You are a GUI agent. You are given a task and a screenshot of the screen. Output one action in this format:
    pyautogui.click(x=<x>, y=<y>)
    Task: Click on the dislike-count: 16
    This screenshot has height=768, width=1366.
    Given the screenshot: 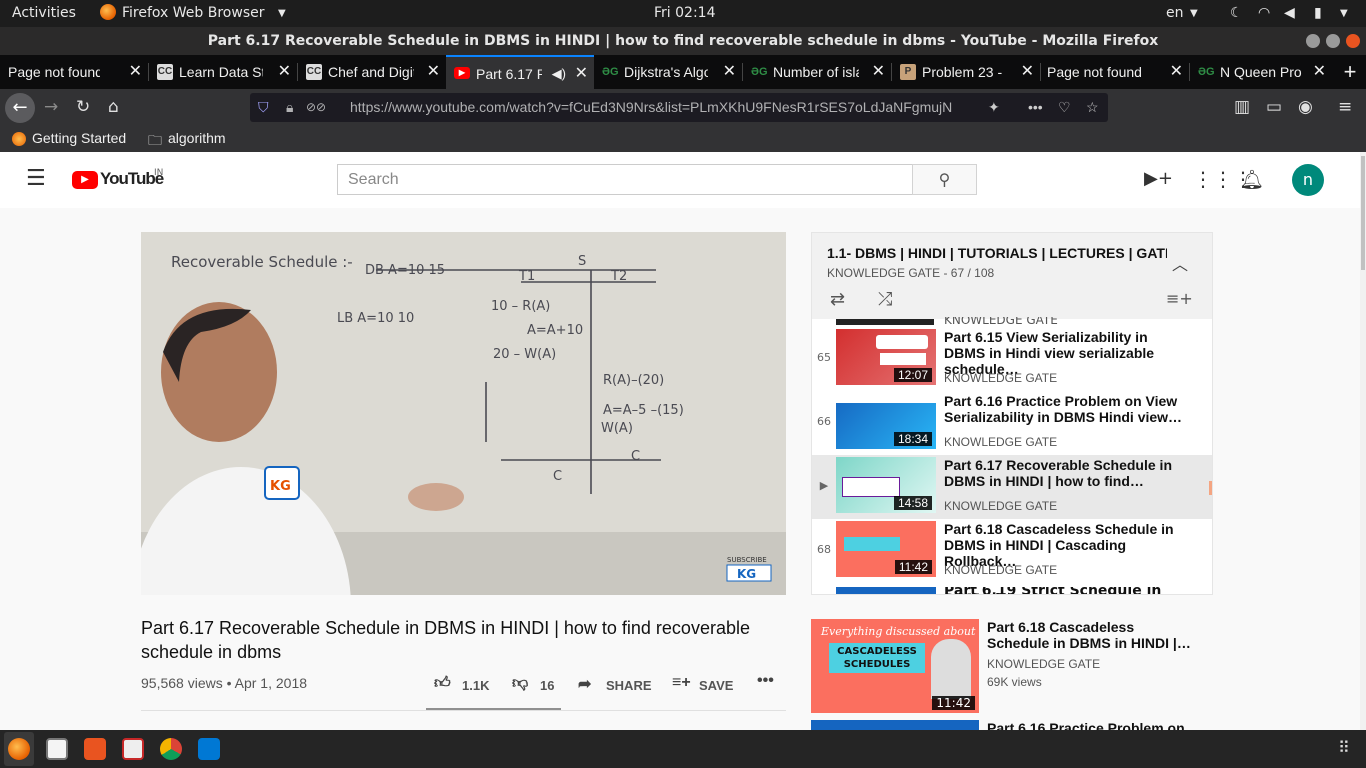 What is the action you would take?
    pyautogui.click(x=547, y=685)
    